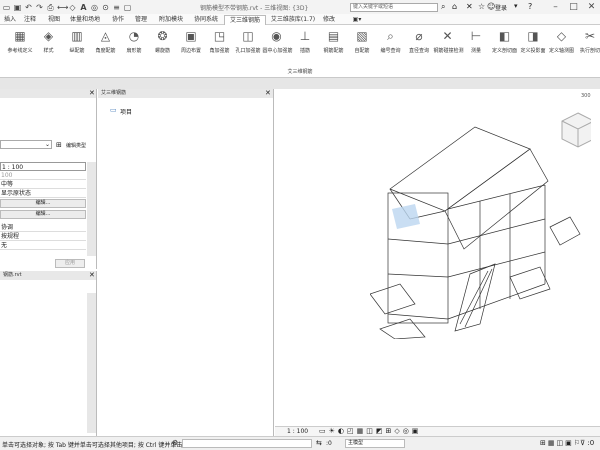 The width and height of the screenshot is (600, 450). I want to click on ribbon-button-1: ◈ 样式, so click(49, 44).